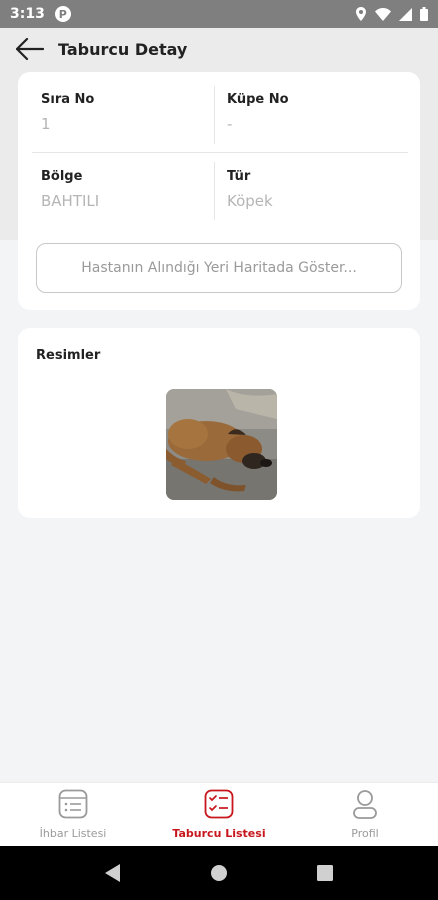 The width and height of the screenshot is (438, 900). What do you see at coordinates (391, 14) in the screenshot?
I see `status-icons` at bounding box center [391, 14].